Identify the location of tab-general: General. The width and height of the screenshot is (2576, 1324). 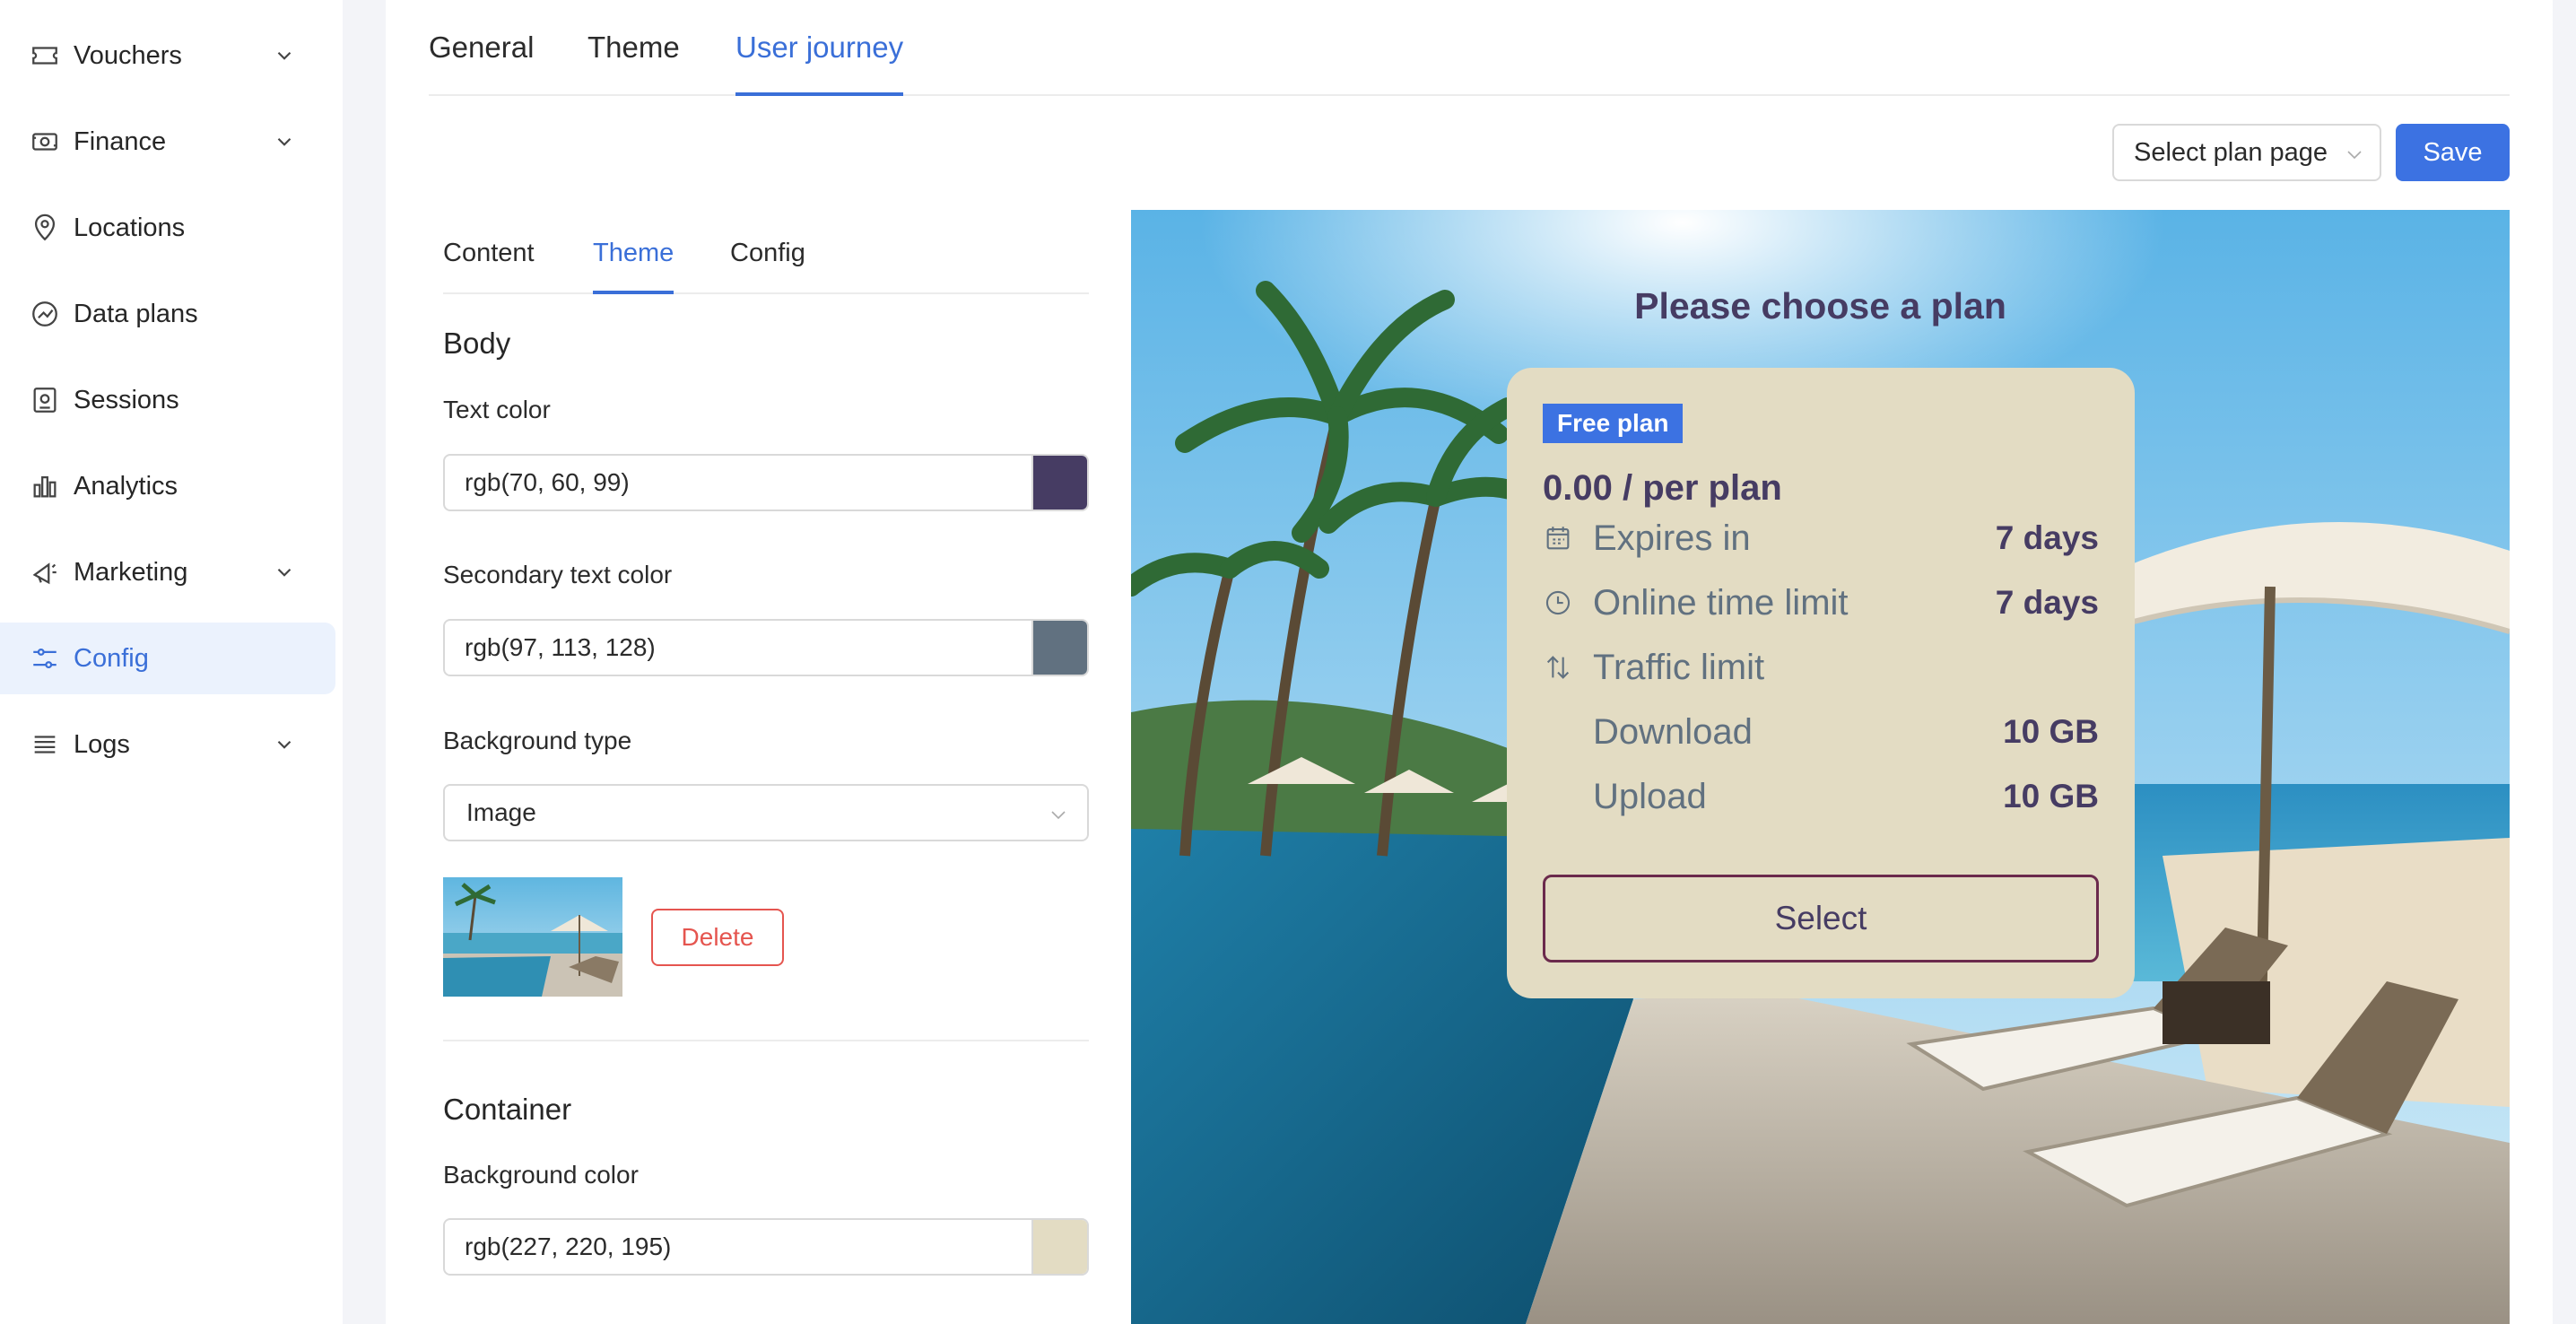
(481, 47).